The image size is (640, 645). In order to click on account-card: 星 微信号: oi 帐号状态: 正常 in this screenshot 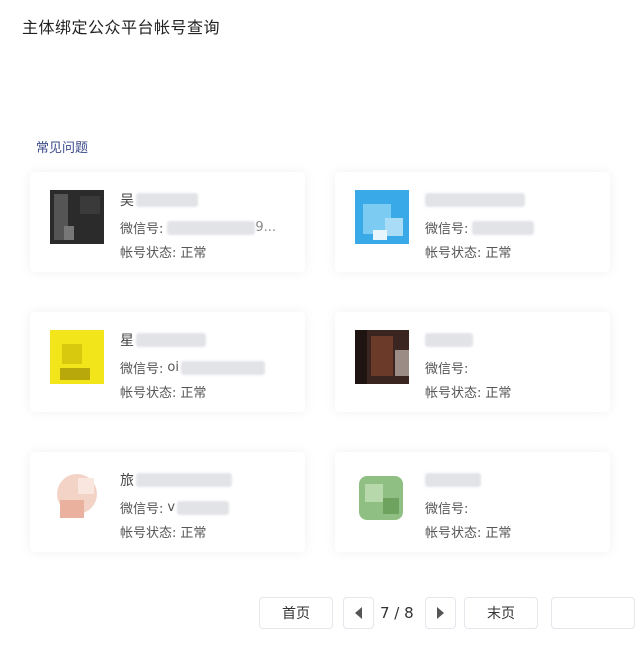, I will do `click(167, 362)`.